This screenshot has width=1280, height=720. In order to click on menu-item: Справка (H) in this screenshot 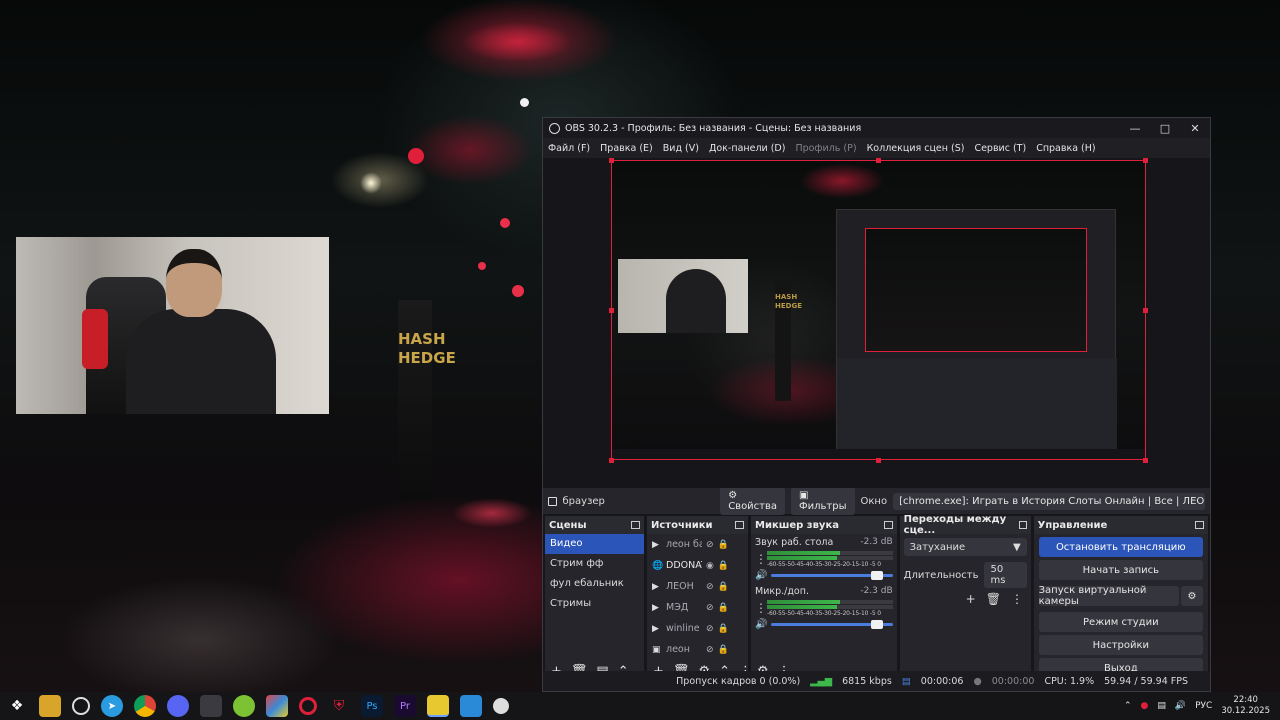, I will do `click(1065, 148)`.